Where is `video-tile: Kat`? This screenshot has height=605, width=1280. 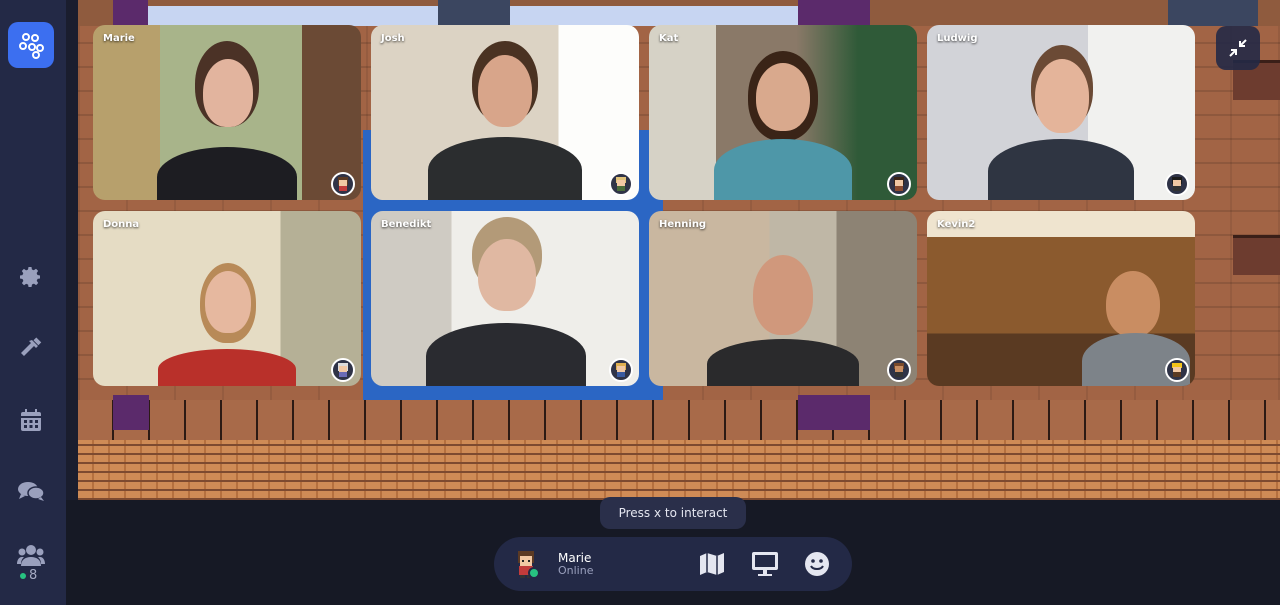
video-tile: Kat is located at coordinates (783, 112).